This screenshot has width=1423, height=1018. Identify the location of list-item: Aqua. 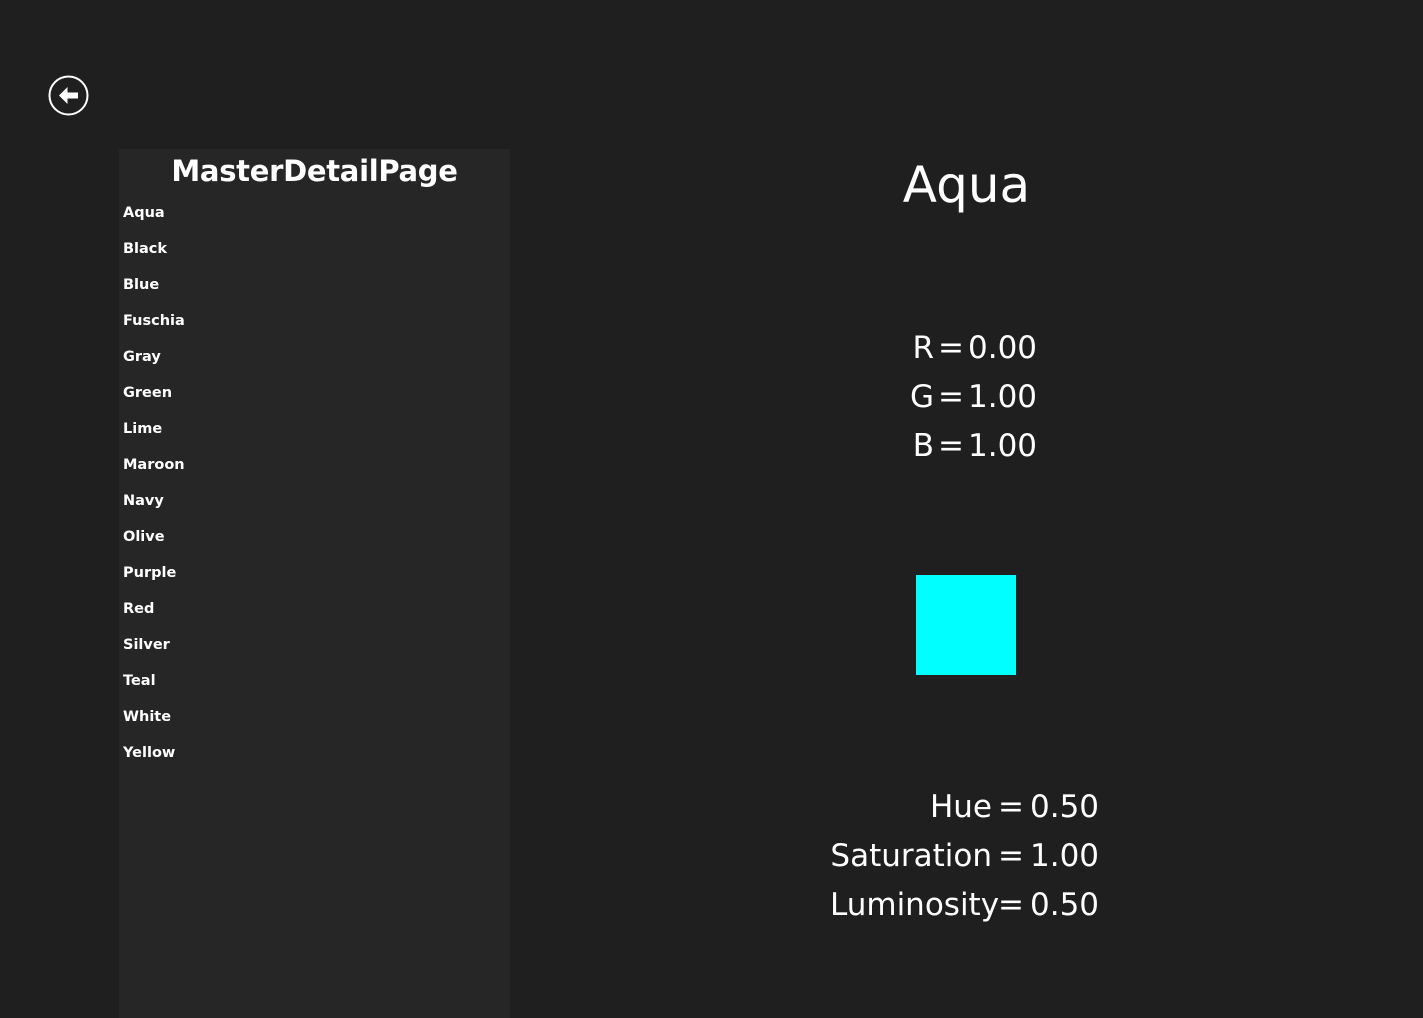
(313, 219).